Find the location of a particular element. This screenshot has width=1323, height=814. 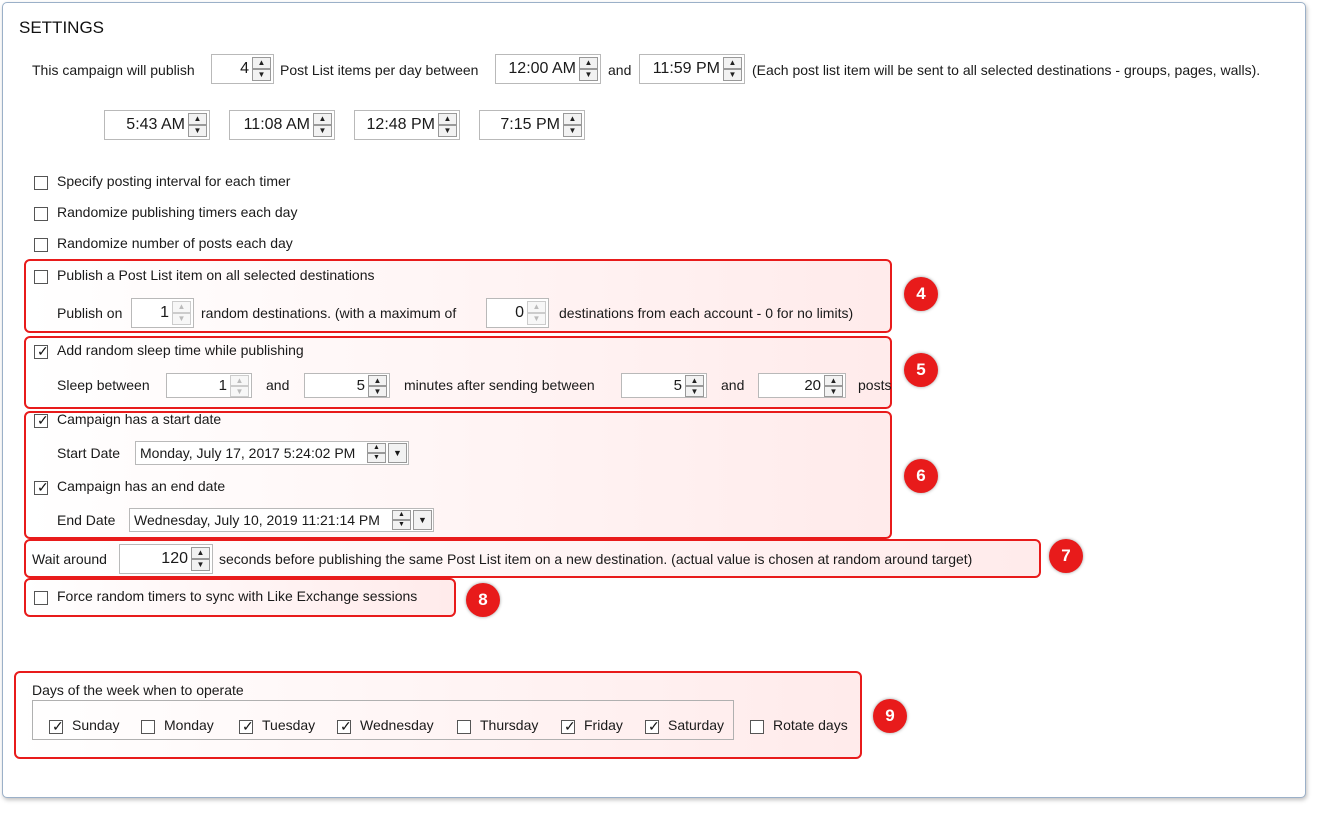

start-date-value: Monday, July 17, 2017 5:24:02 PM is located at coordinates (248, 453).